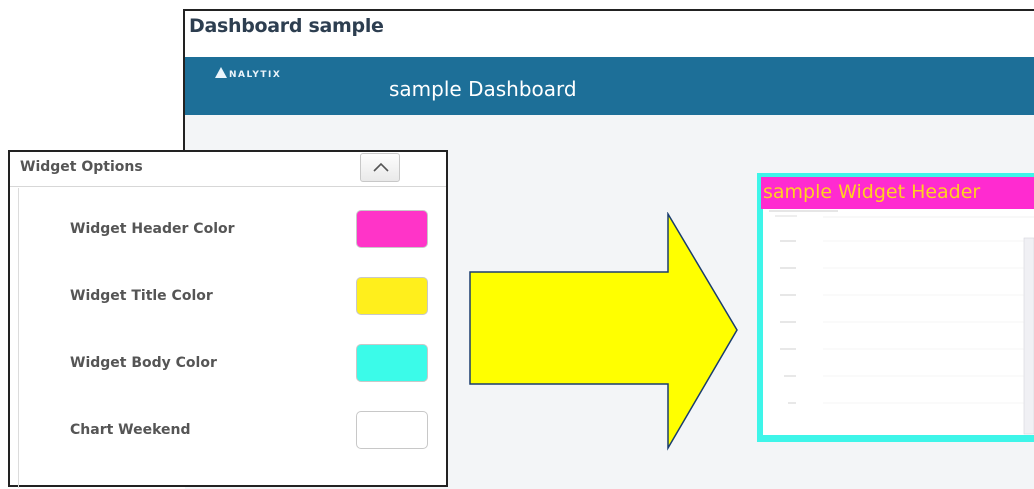 This screenshot has width=1034, height=489. I want to click on option-label: Chart Weekend, so click(130, 430).